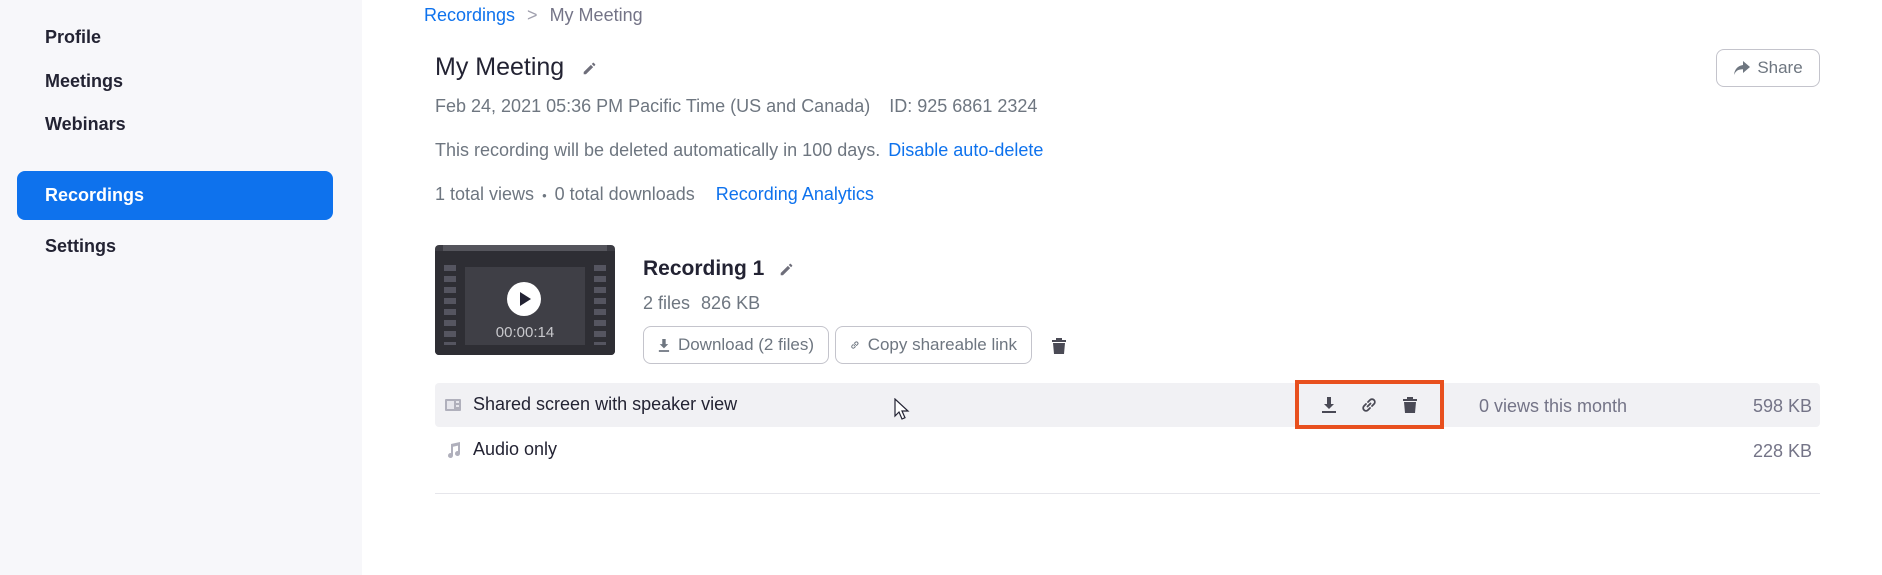  Describe the element at coordinates (963, 106) in the screenshot. I see `meeting-id: ID: 925 6861 2324` at that location.